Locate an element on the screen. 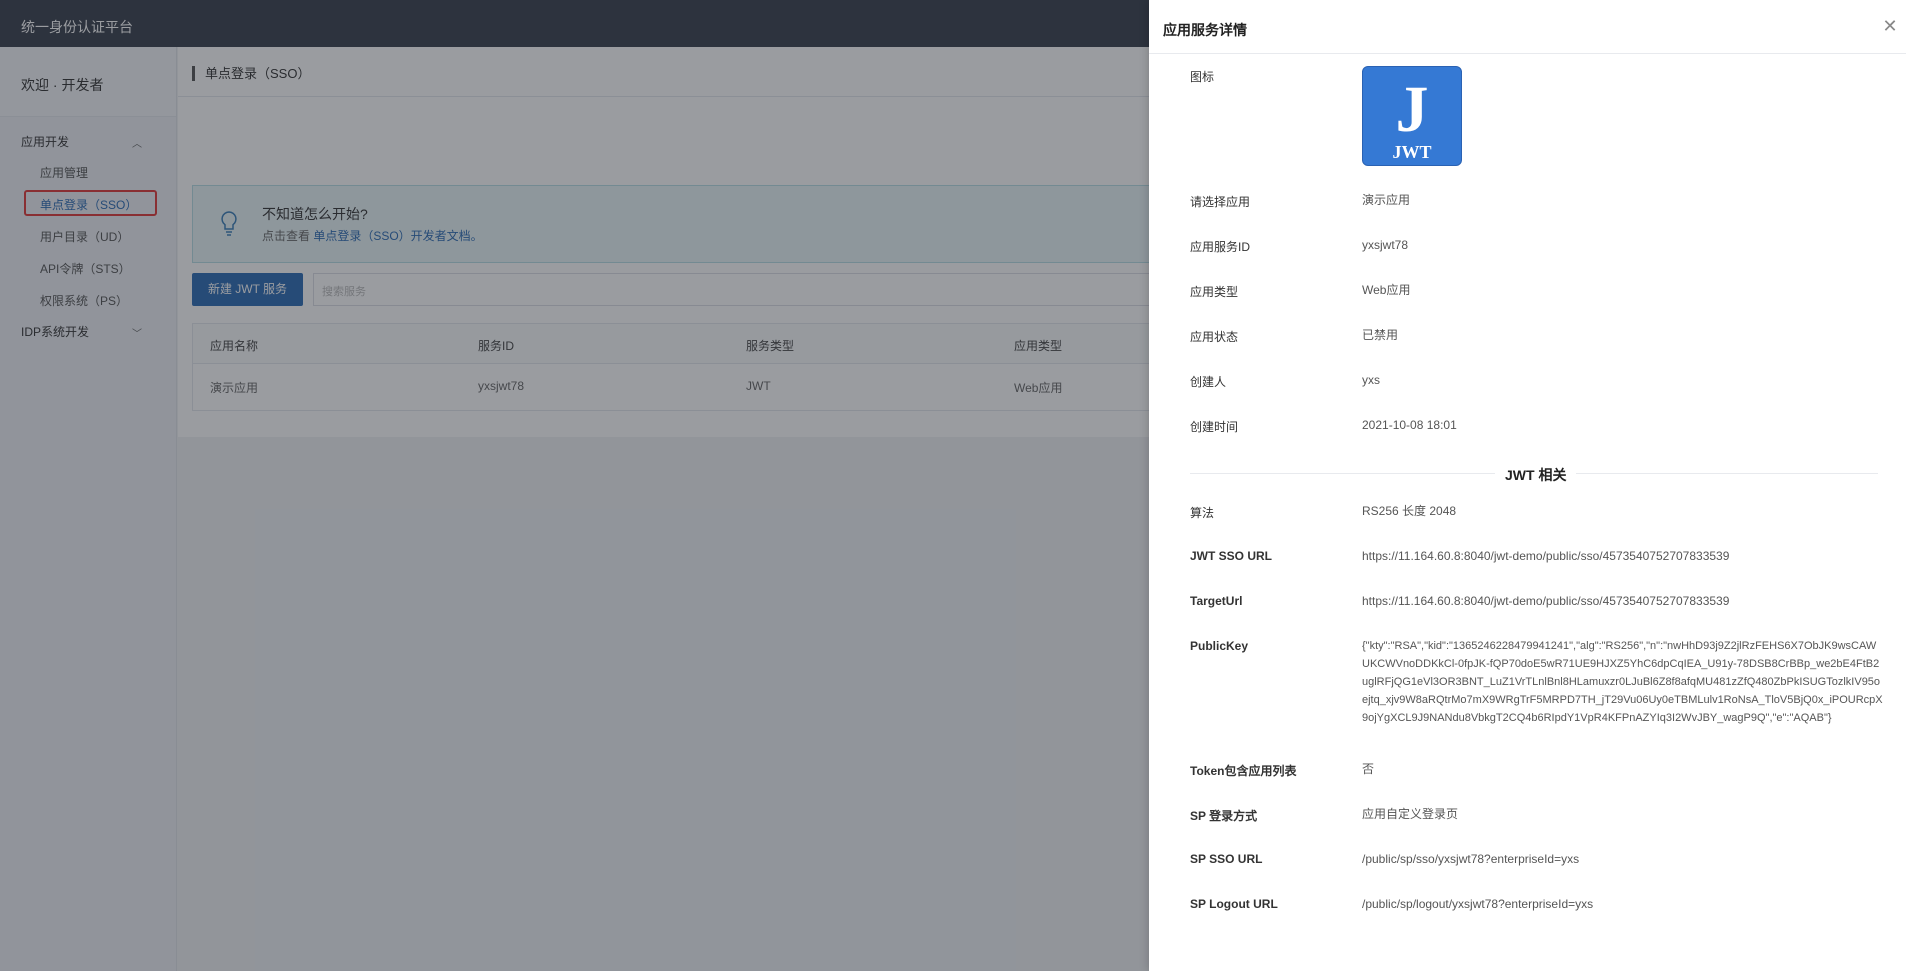 The width and height of the screenshot is (1906, 971). field-value: Web应用 is located at coordinates (1386, 290).